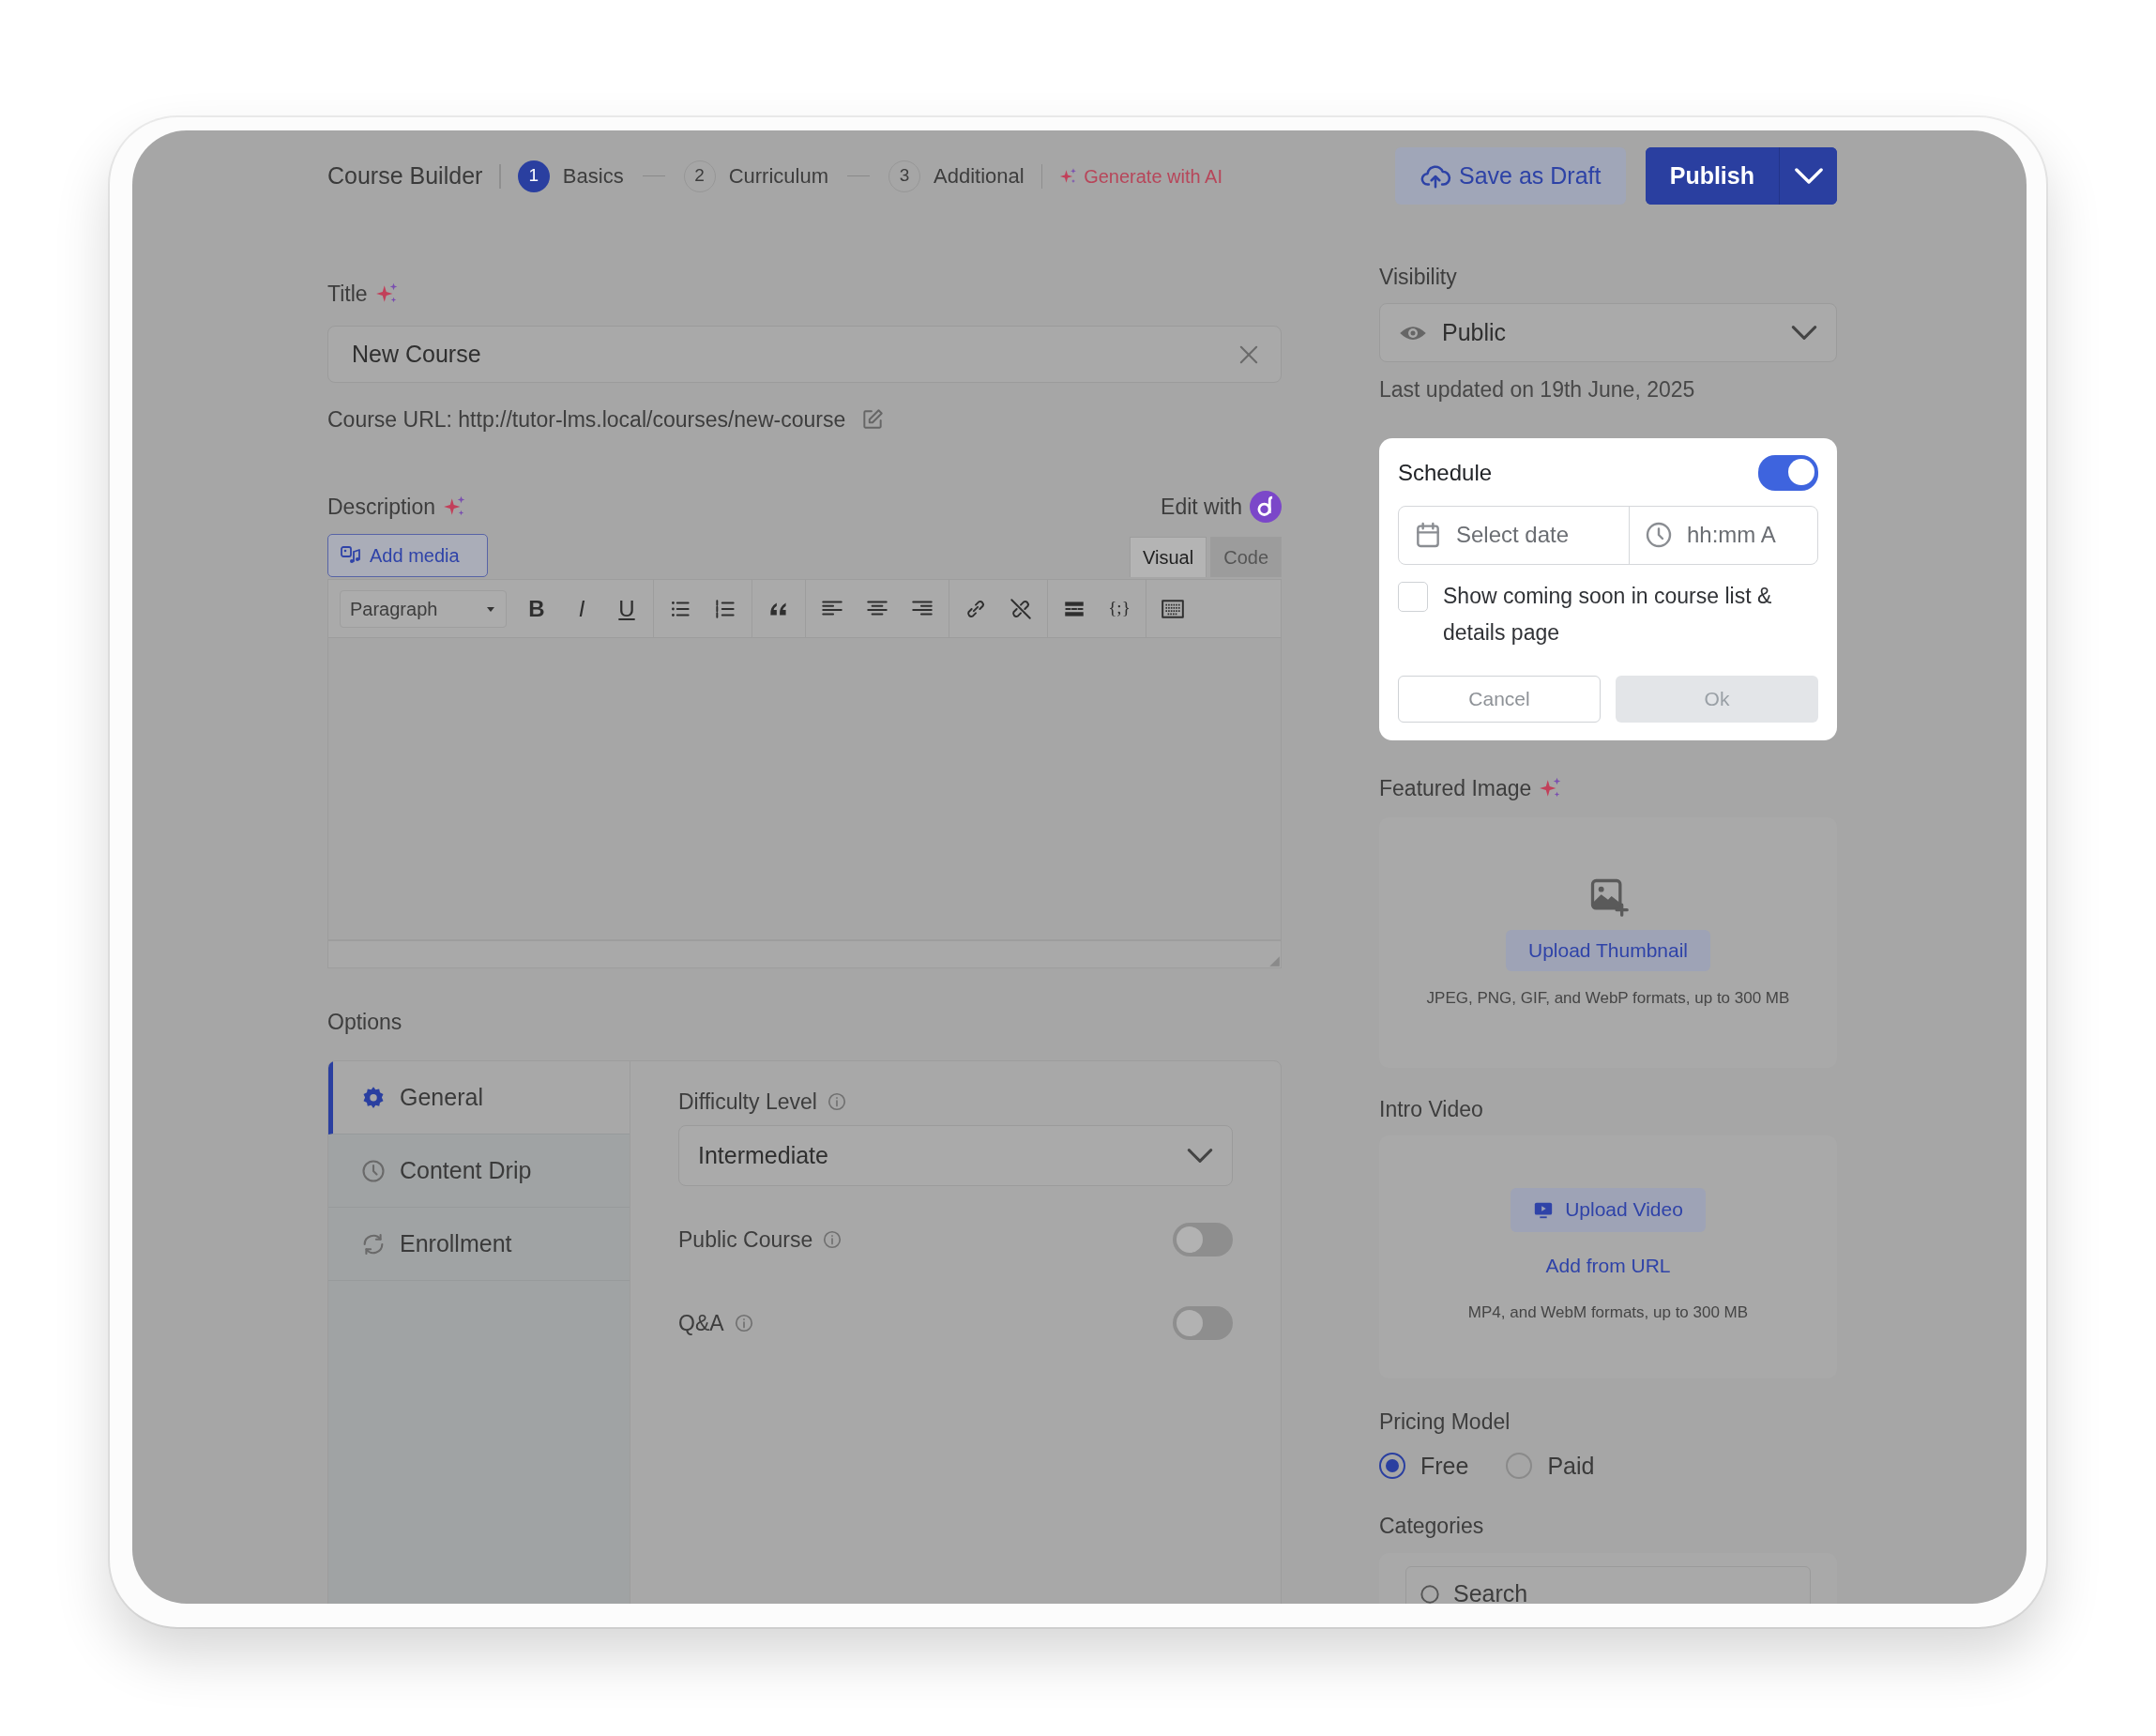  Describe the element at coordinates (479, 1171) in the screenshot. I see `options-tab: Content Drip` at that location.